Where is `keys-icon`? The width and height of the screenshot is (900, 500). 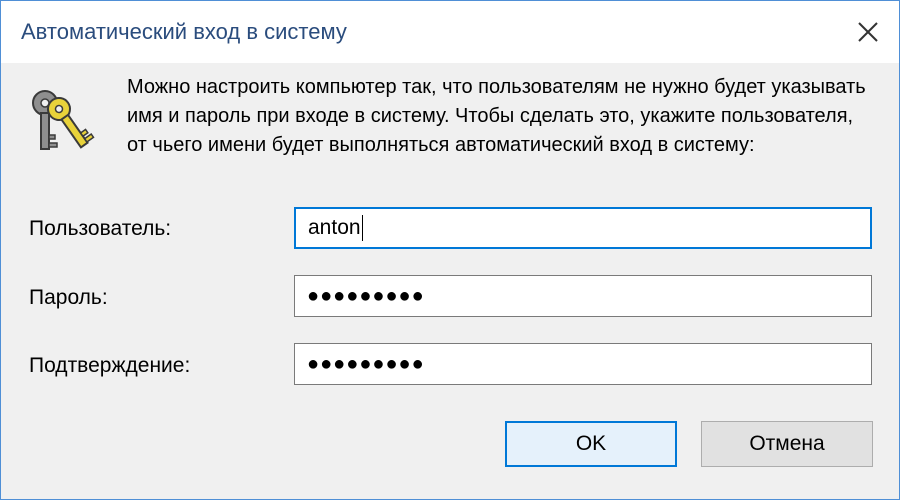 keys-icon is located at coordinates (63, 120).